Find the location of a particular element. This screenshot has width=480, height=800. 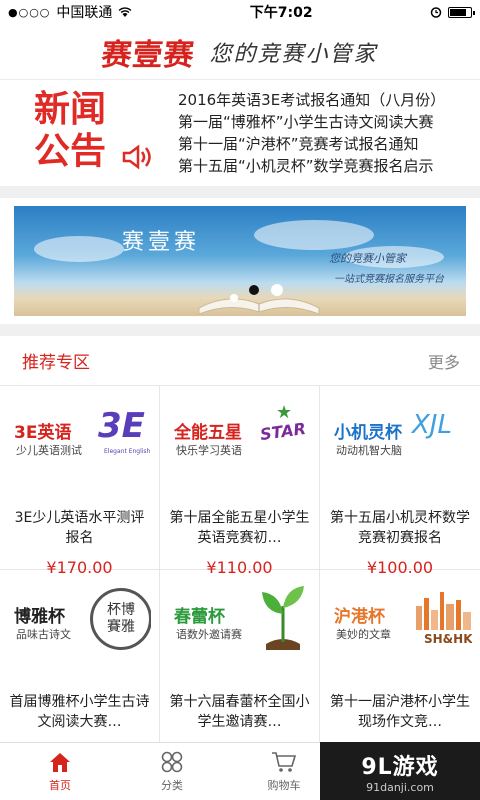

category-icon is located at coordinates (172, 761).